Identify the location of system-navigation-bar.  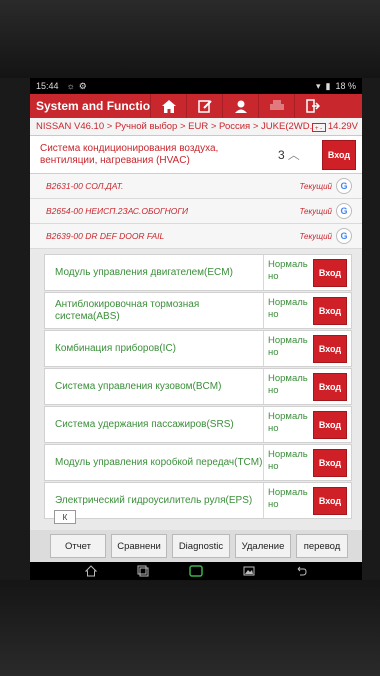
(196, 571).